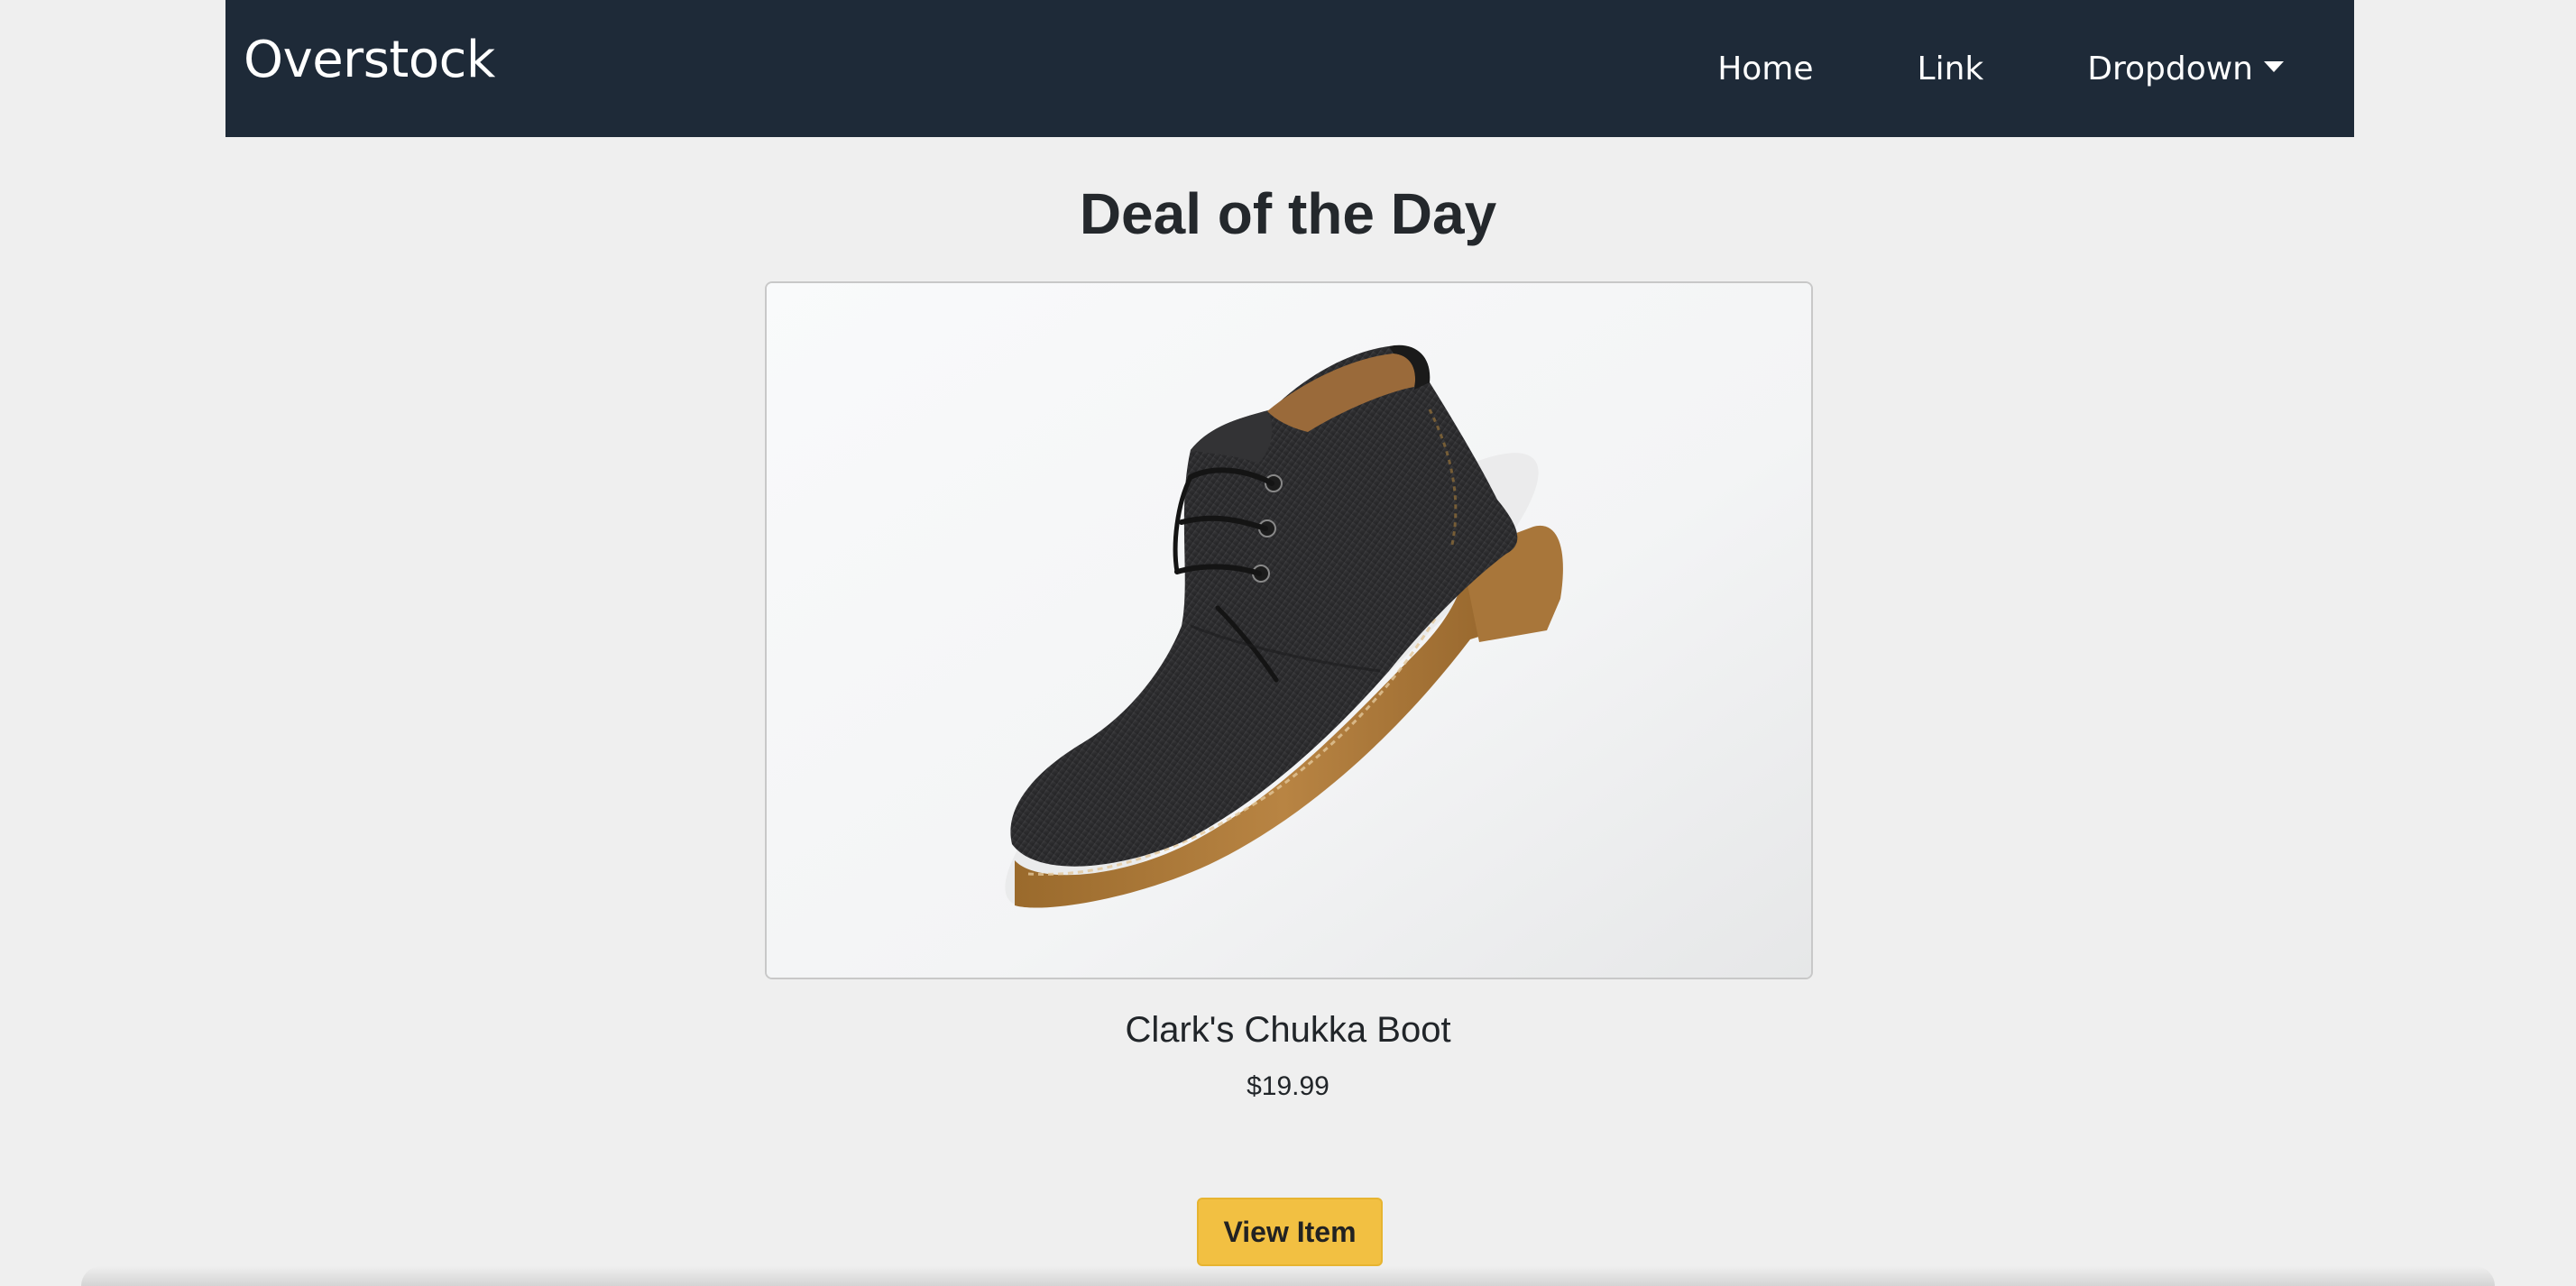 This screenshot has width=2576, height=1286. What do you see at coordinates (369, 60) in the screenshot?
I see `brand-logo: Overstock` at bounding box center [369, 60].